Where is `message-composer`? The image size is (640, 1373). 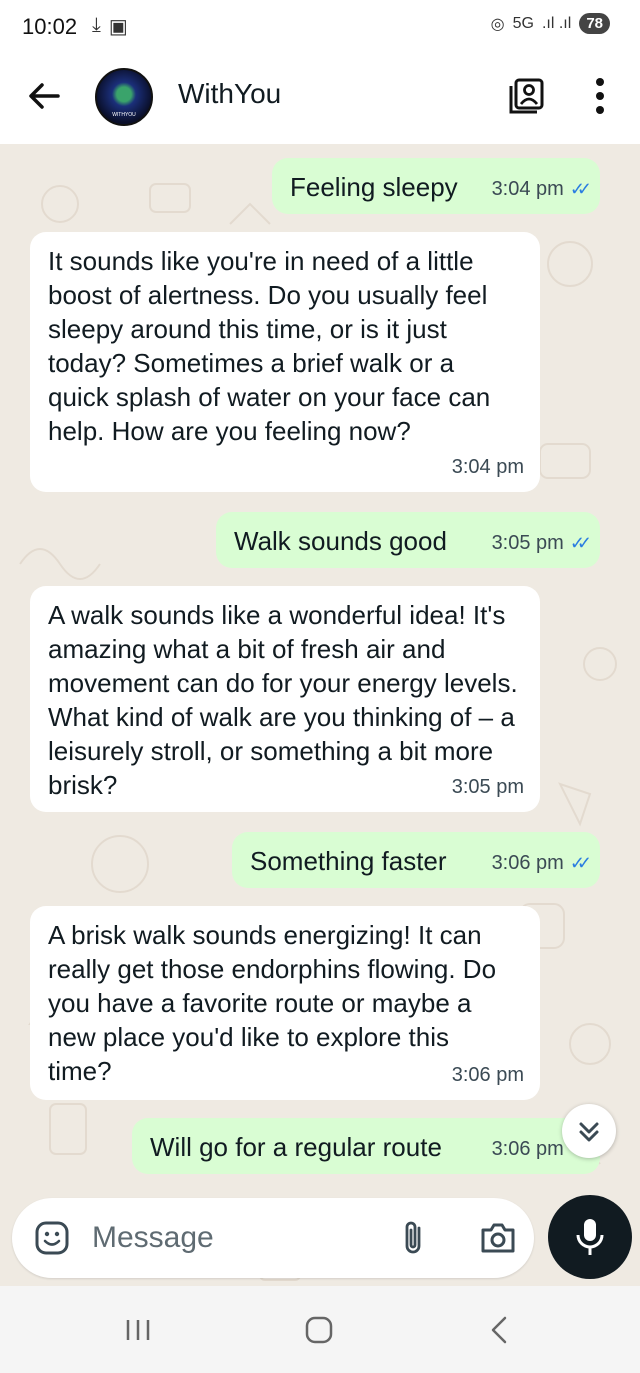
message-composer is located at coordinates (273, 1238).